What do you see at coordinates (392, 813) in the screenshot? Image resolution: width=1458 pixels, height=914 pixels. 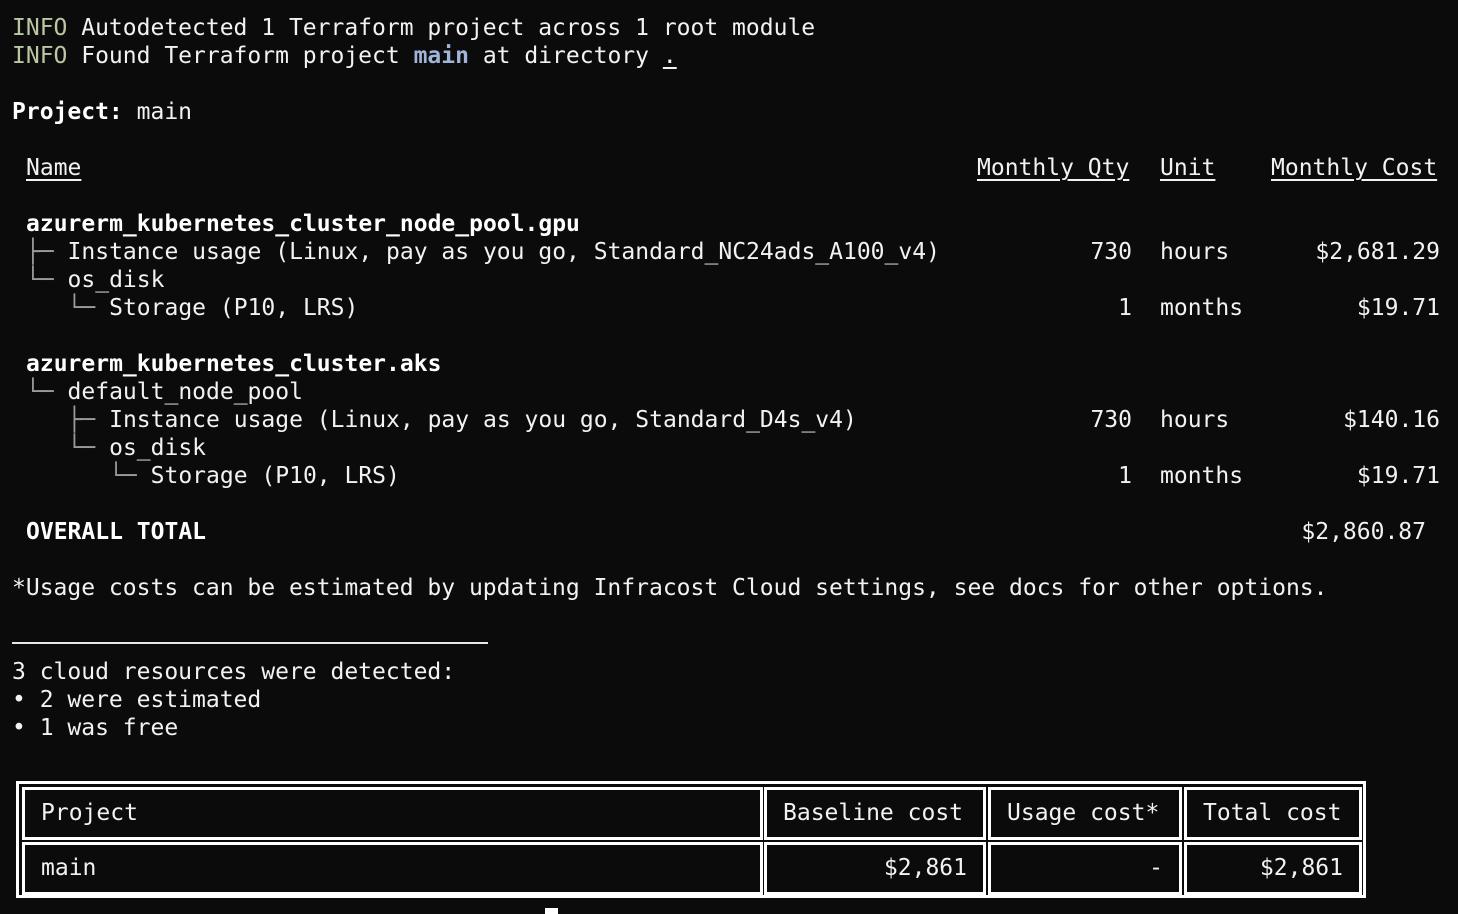 I see `table-header-project: Project` at bounding box center [392, 813].